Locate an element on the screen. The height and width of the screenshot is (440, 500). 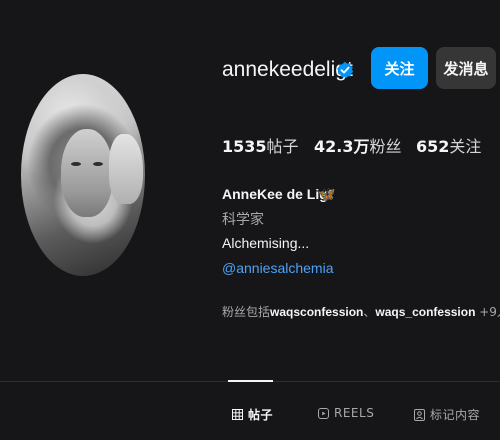
avatar-eye-right is located at coordinates (98, 164).